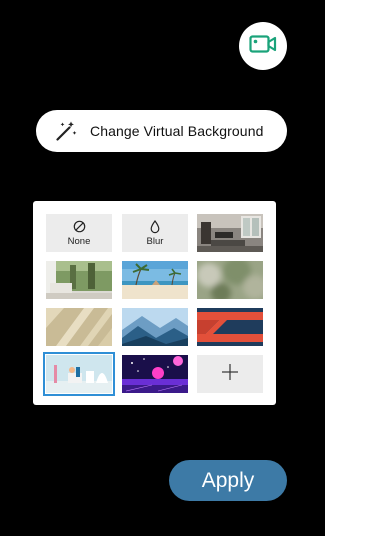 The height and width of the screenshot is (536, 373). I want to click on background-beach-palms, so click(155, 280).